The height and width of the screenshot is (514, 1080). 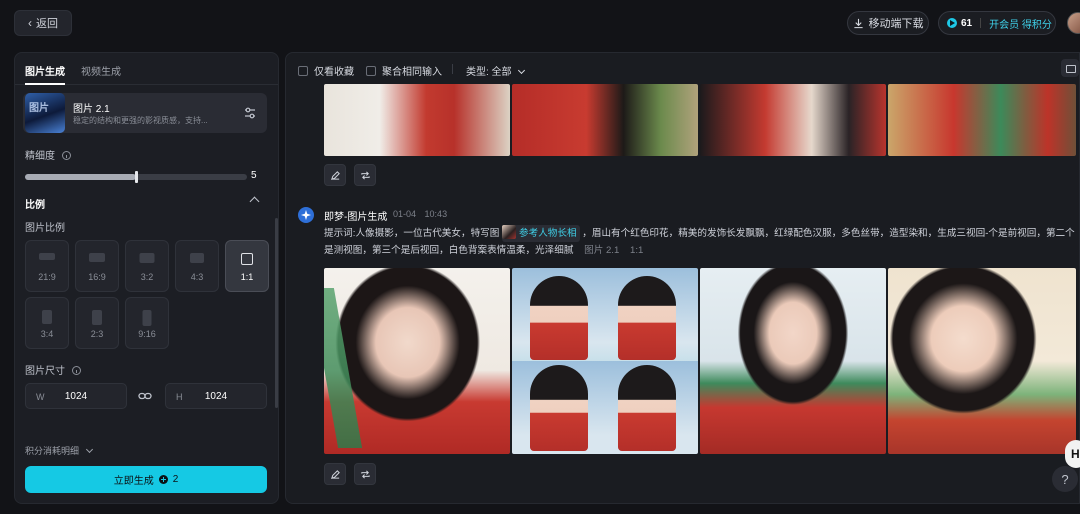 What do you see at coordinates (647, 408) in the screenshot?
I see `figure-right-bottom` at bounding box center [647, 408].